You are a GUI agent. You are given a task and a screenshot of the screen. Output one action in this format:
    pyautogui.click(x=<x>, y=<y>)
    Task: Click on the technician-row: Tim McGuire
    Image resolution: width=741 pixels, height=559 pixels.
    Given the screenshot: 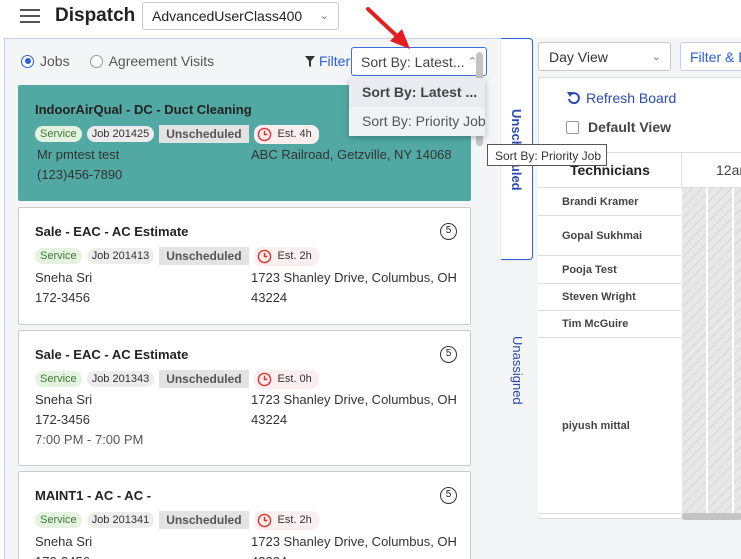 What is the action you would take?
    pyautogui.click(x=609, y=324)
    